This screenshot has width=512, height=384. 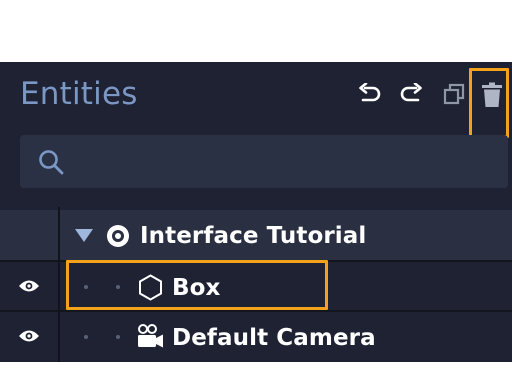 I want to click on tree-row-default-camera: Default Camera, so click(x=256, y=337).